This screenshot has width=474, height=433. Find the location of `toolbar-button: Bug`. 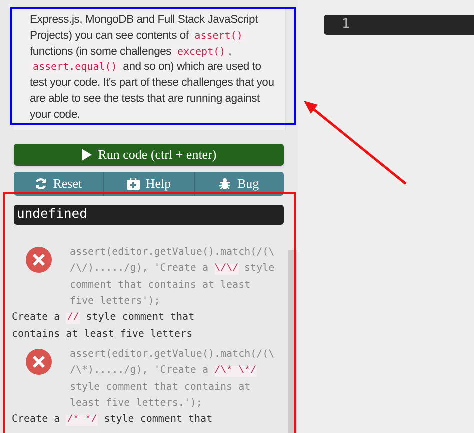

toolbar-button: Bug is located at coordinates (239, 184).